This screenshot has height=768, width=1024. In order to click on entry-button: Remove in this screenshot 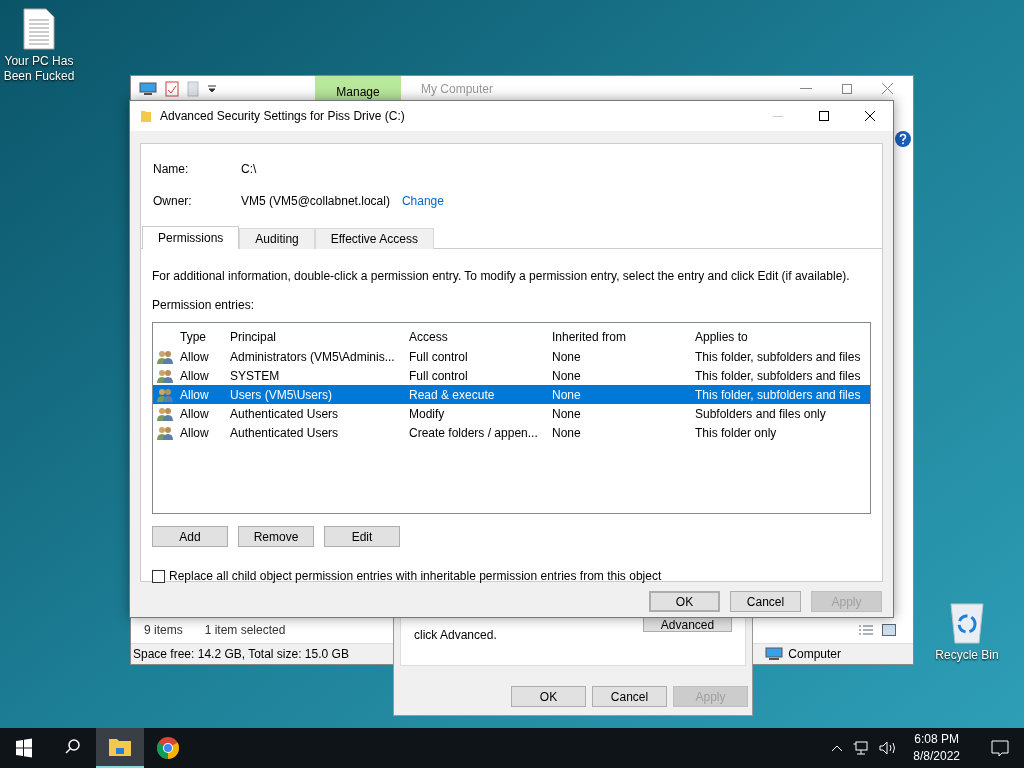, I will do `click(276, 536)`.